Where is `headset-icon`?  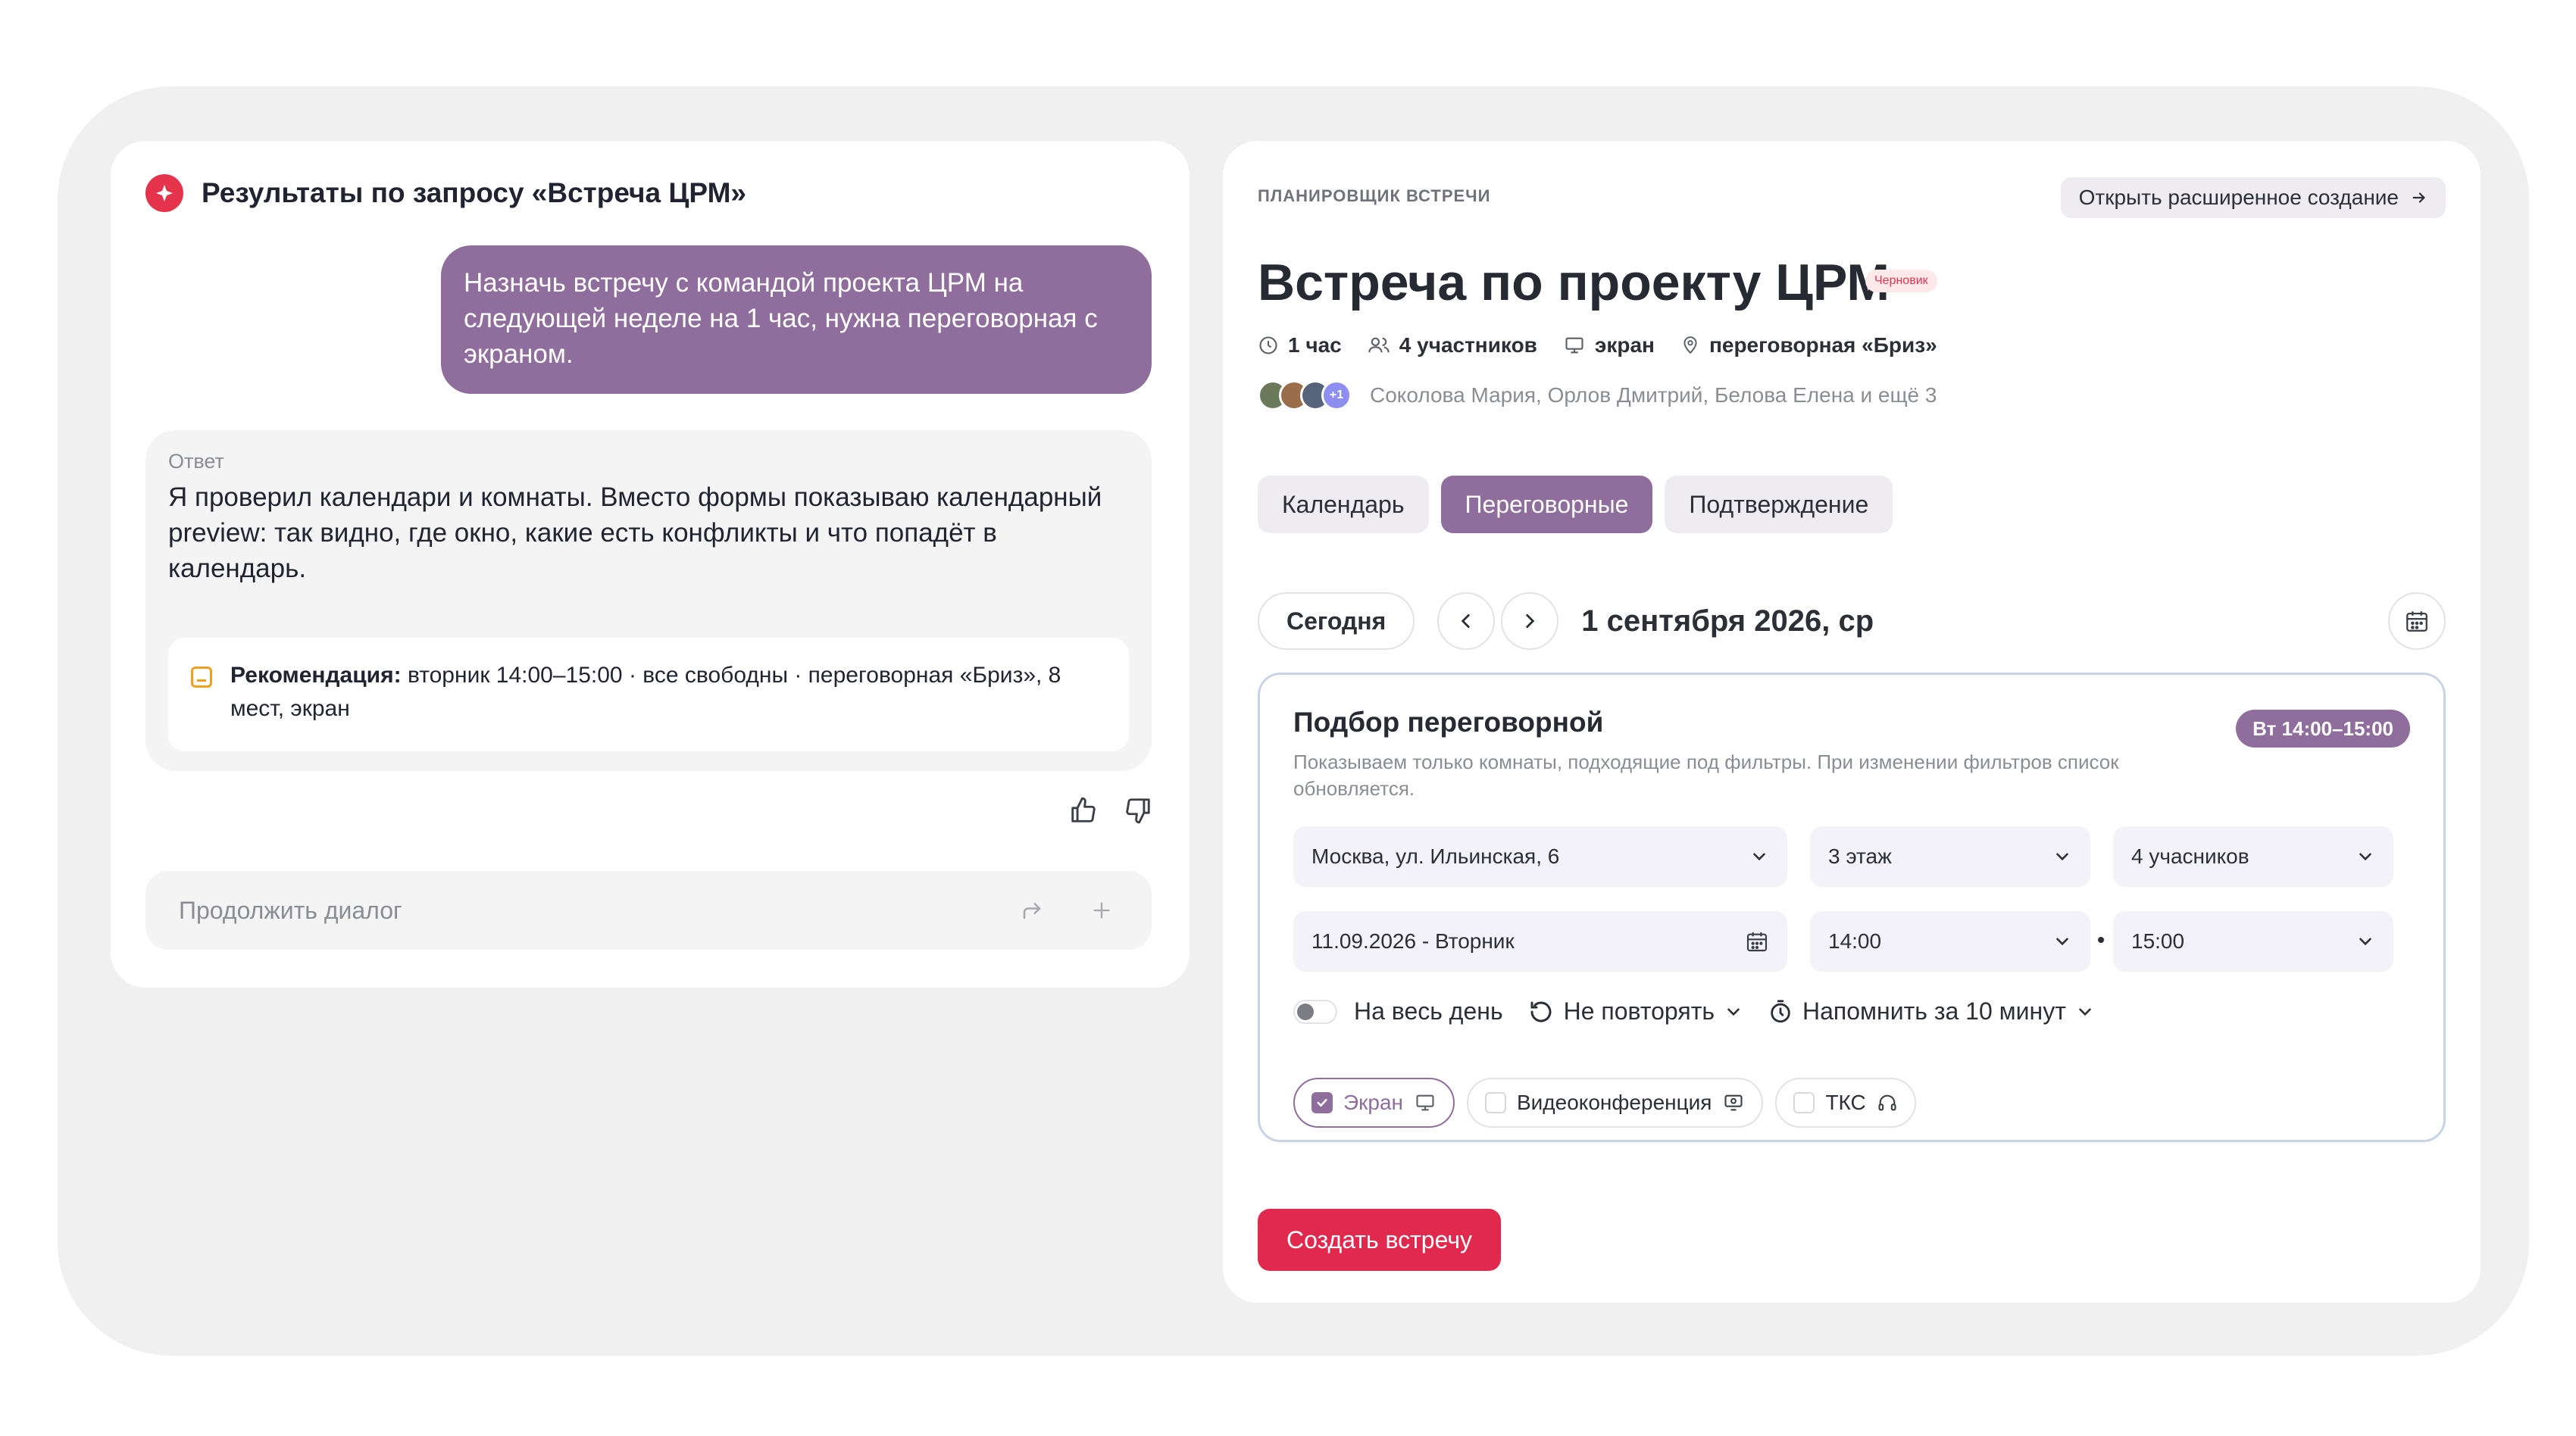 headset-icon is located at coordinates (1887, 1102).